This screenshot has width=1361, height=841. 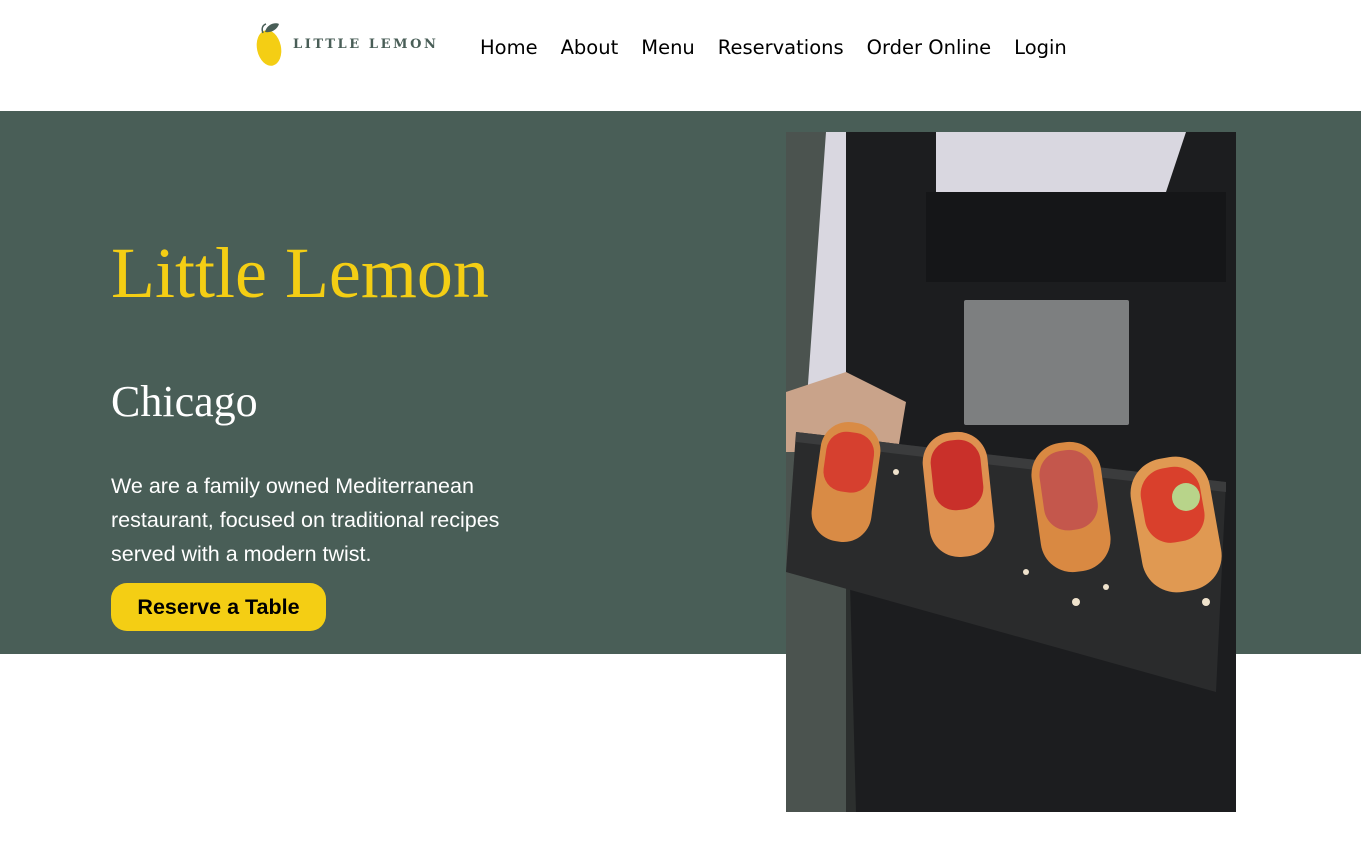 I want to click on nav-link-home: Home, so click(x=509, y=47).